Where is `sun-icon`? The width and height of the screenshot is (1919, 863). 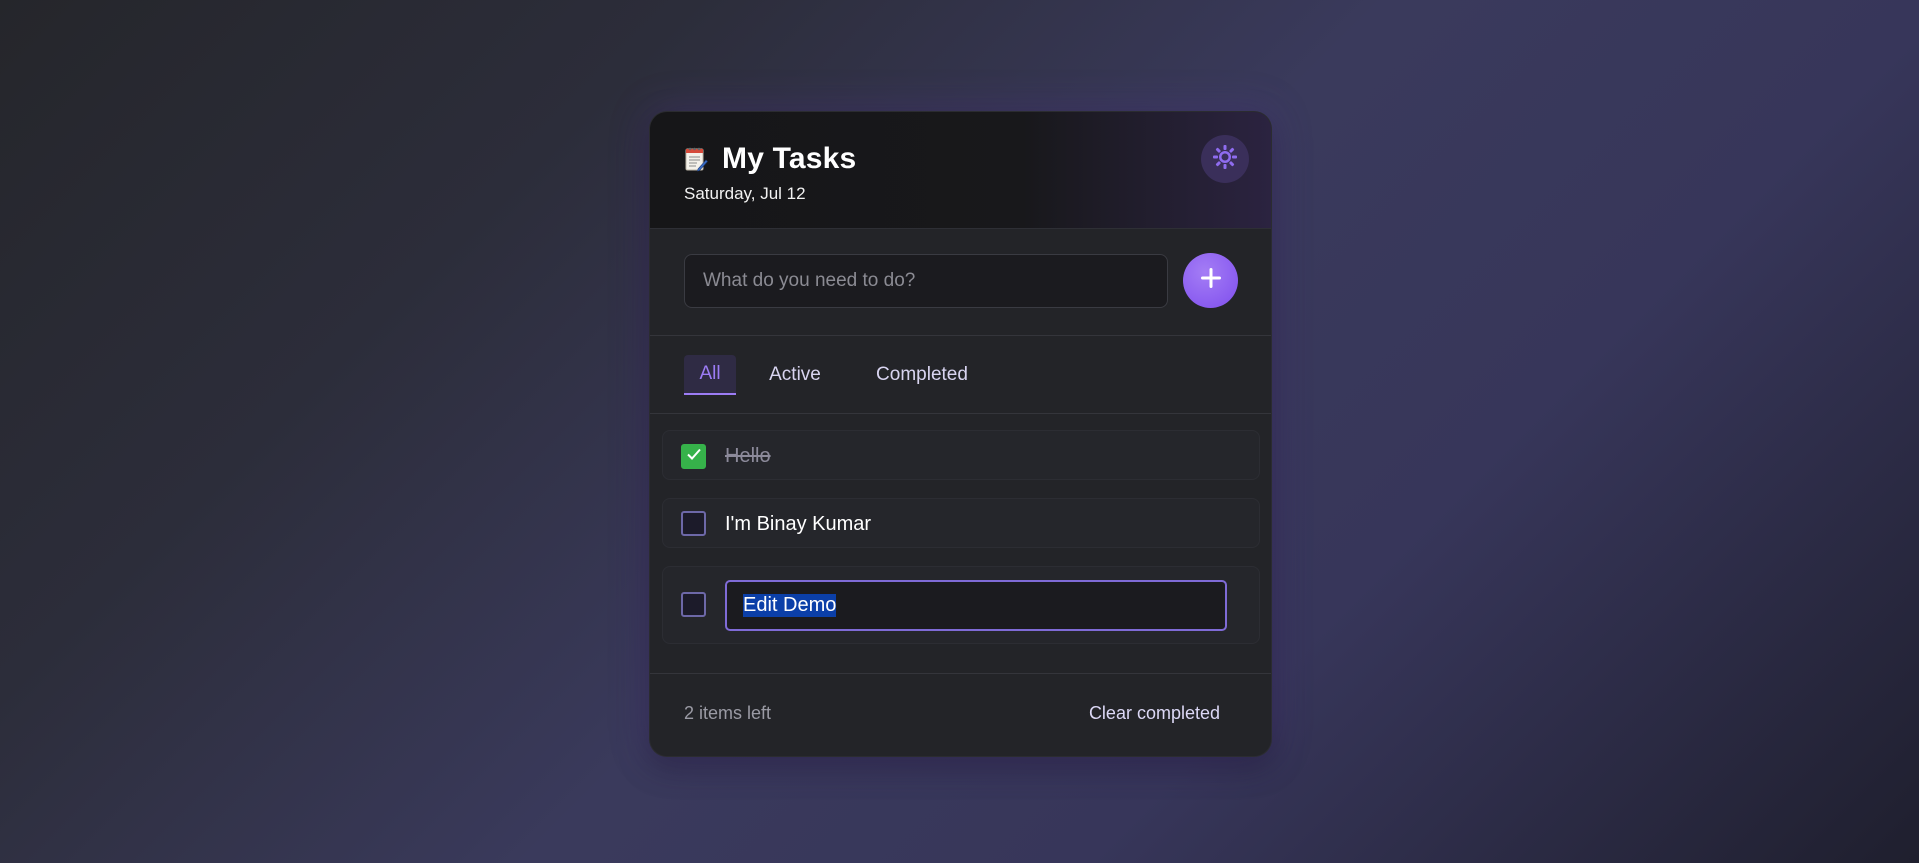
sun-icon is located at coordinates (1225, 159).